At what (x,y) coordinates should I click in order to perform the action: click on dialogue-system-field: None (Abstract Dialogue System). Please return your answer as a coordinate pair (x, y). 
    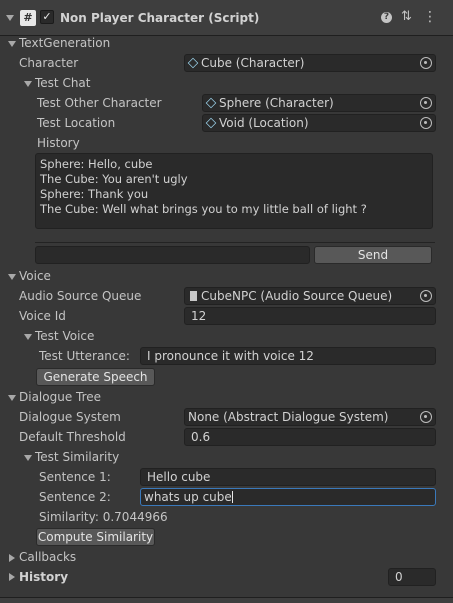
    Looking at the image, I should click on (310, 417).